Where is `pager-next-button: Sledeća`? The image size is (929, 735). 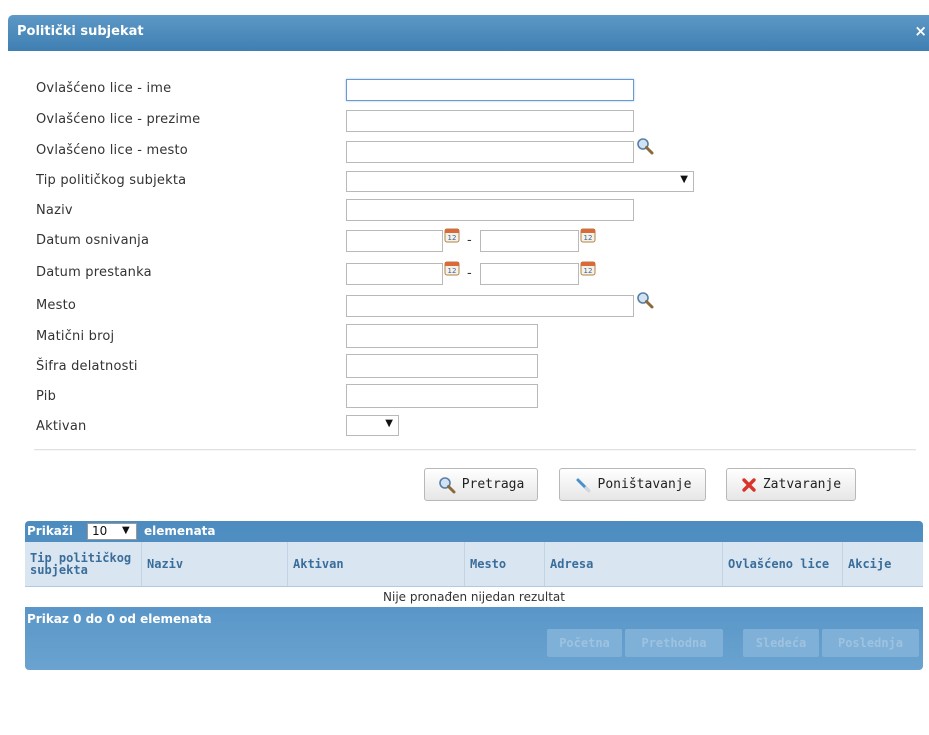 pager-next-button: Sledeća is located at coordinates (781, 643).